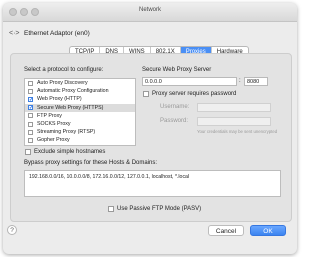 This screenshot has height=257, width=320. I want to click on exclude-simple-label: Exclude simple hostnames, so click(70, 152).